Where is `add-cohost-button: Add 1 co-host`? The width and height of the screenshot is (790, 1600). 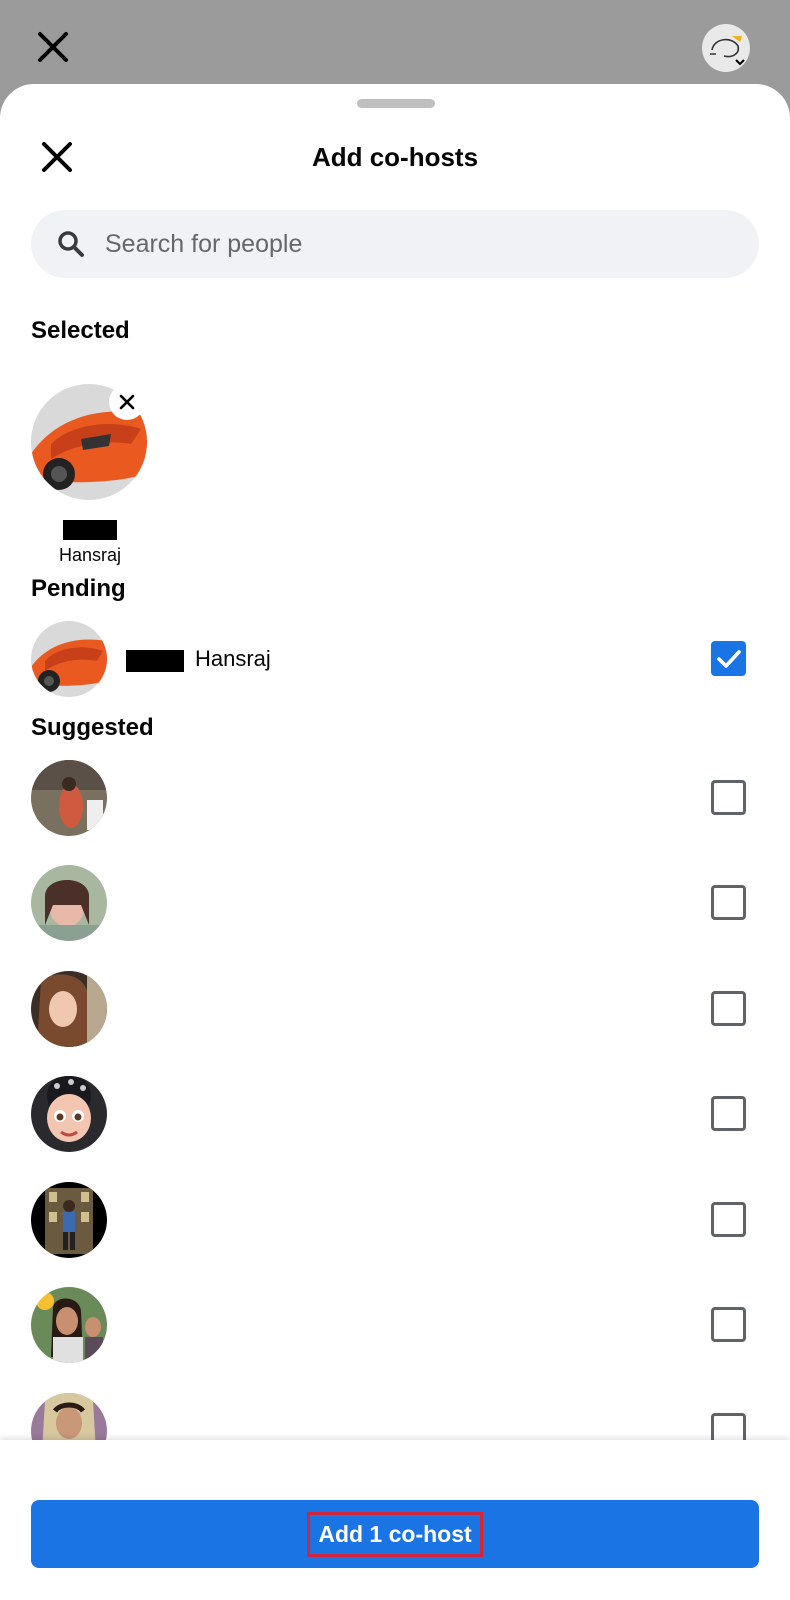 add-cohost-button: Add 1 co-host is located at coordinates (395, 1534).